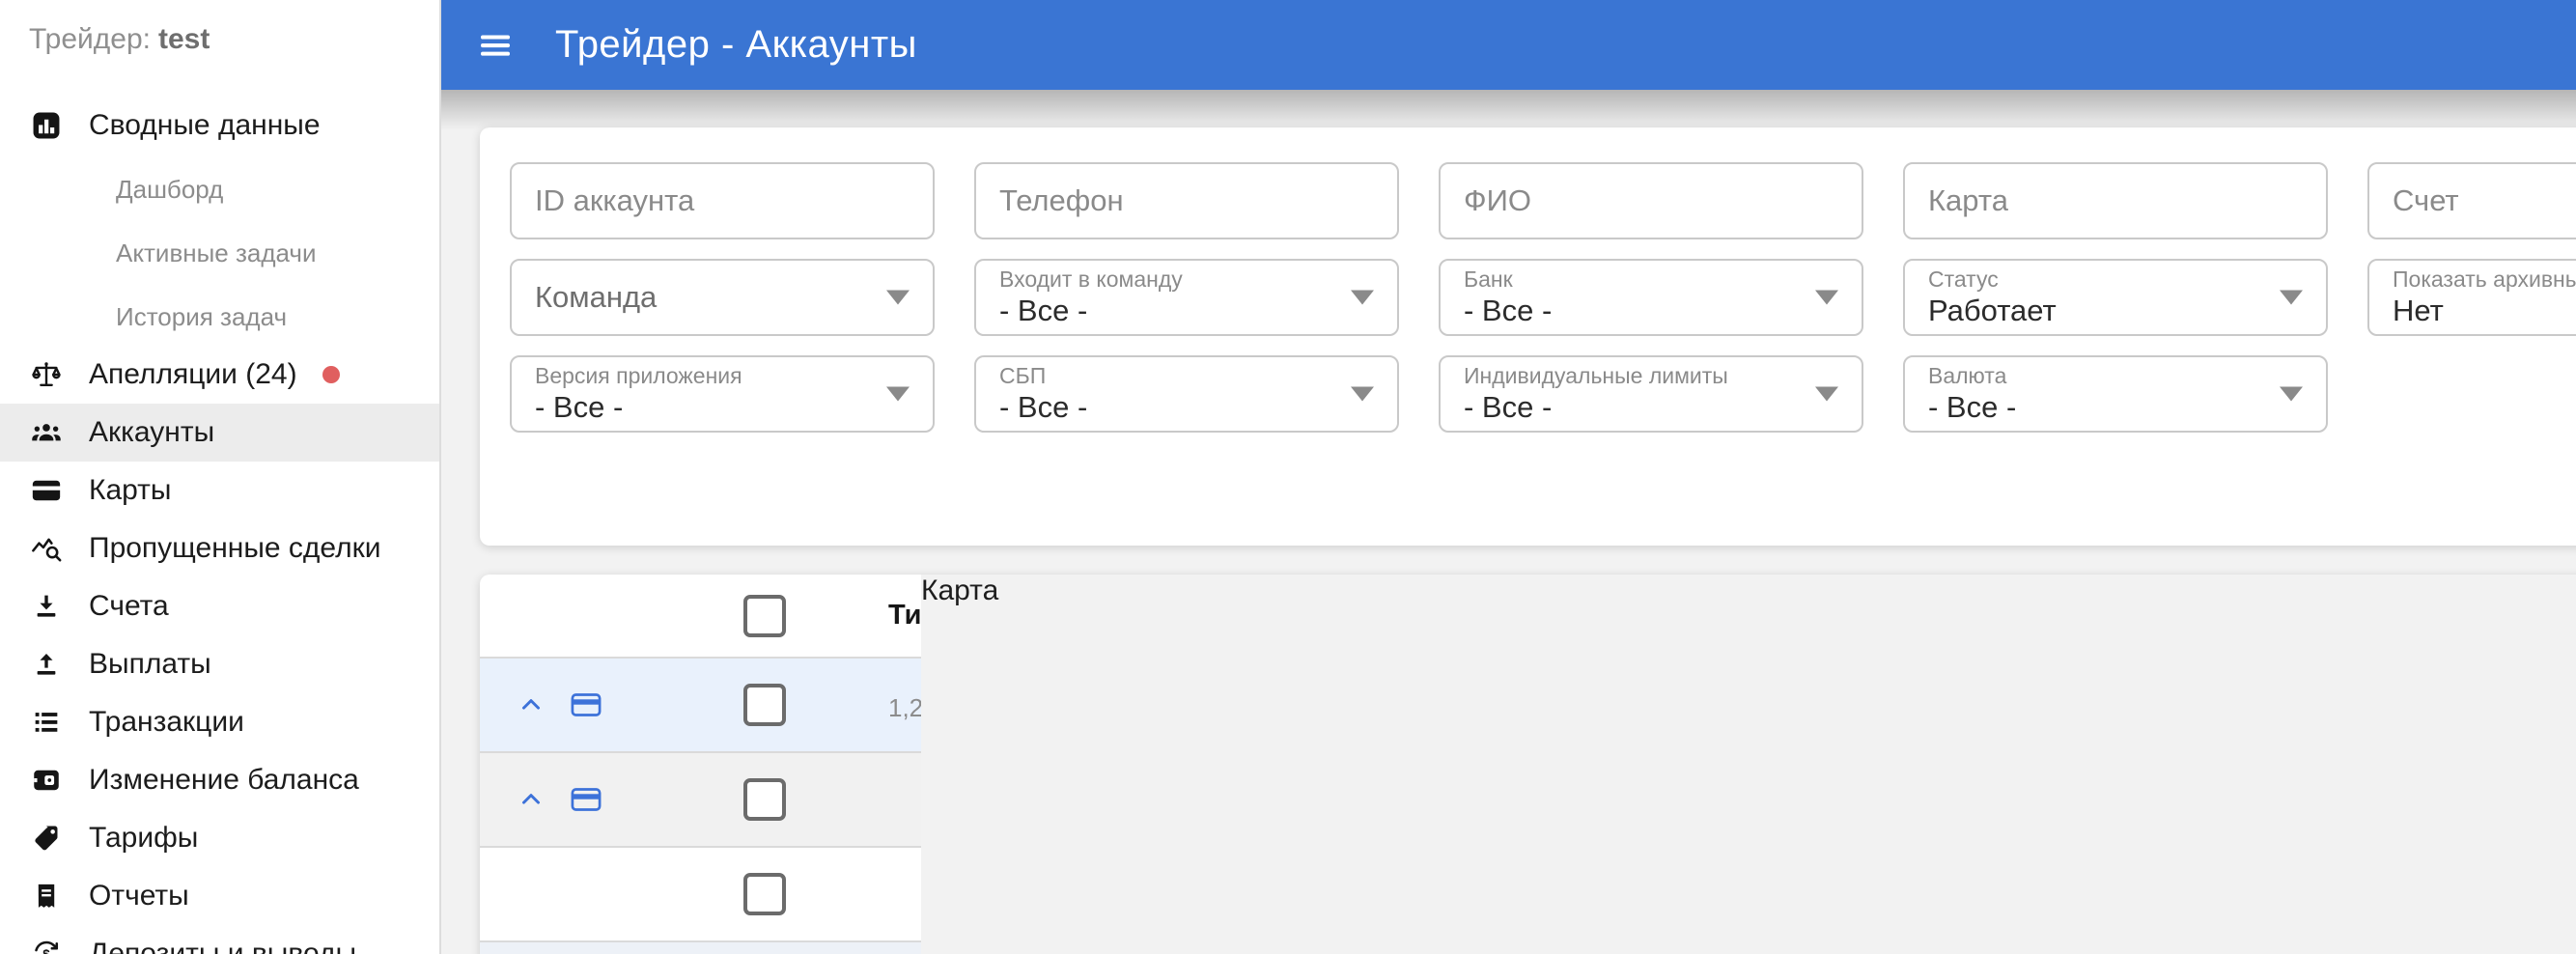  I want to click on exchange-icon: $, so click(47, 945).